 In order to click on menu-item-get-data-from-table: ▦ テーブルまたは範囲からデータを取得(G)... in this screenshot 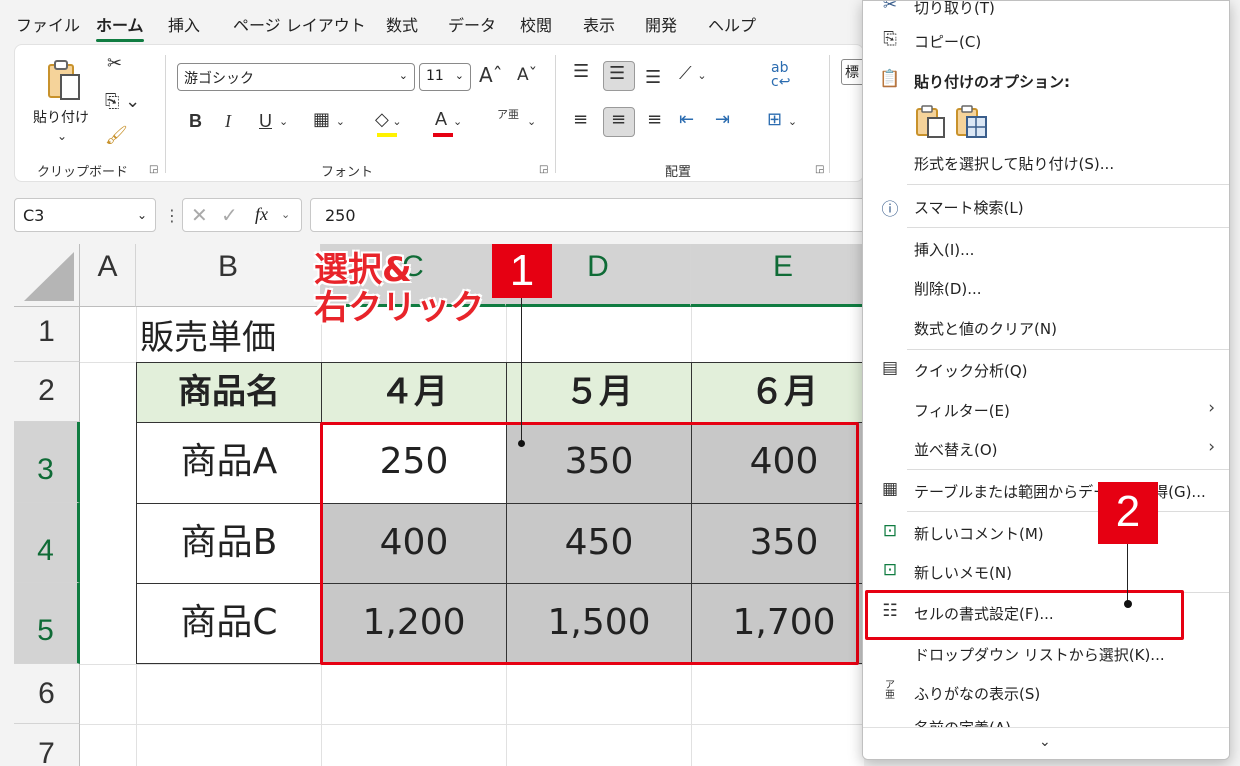, I will do `click(1046, 490)`.